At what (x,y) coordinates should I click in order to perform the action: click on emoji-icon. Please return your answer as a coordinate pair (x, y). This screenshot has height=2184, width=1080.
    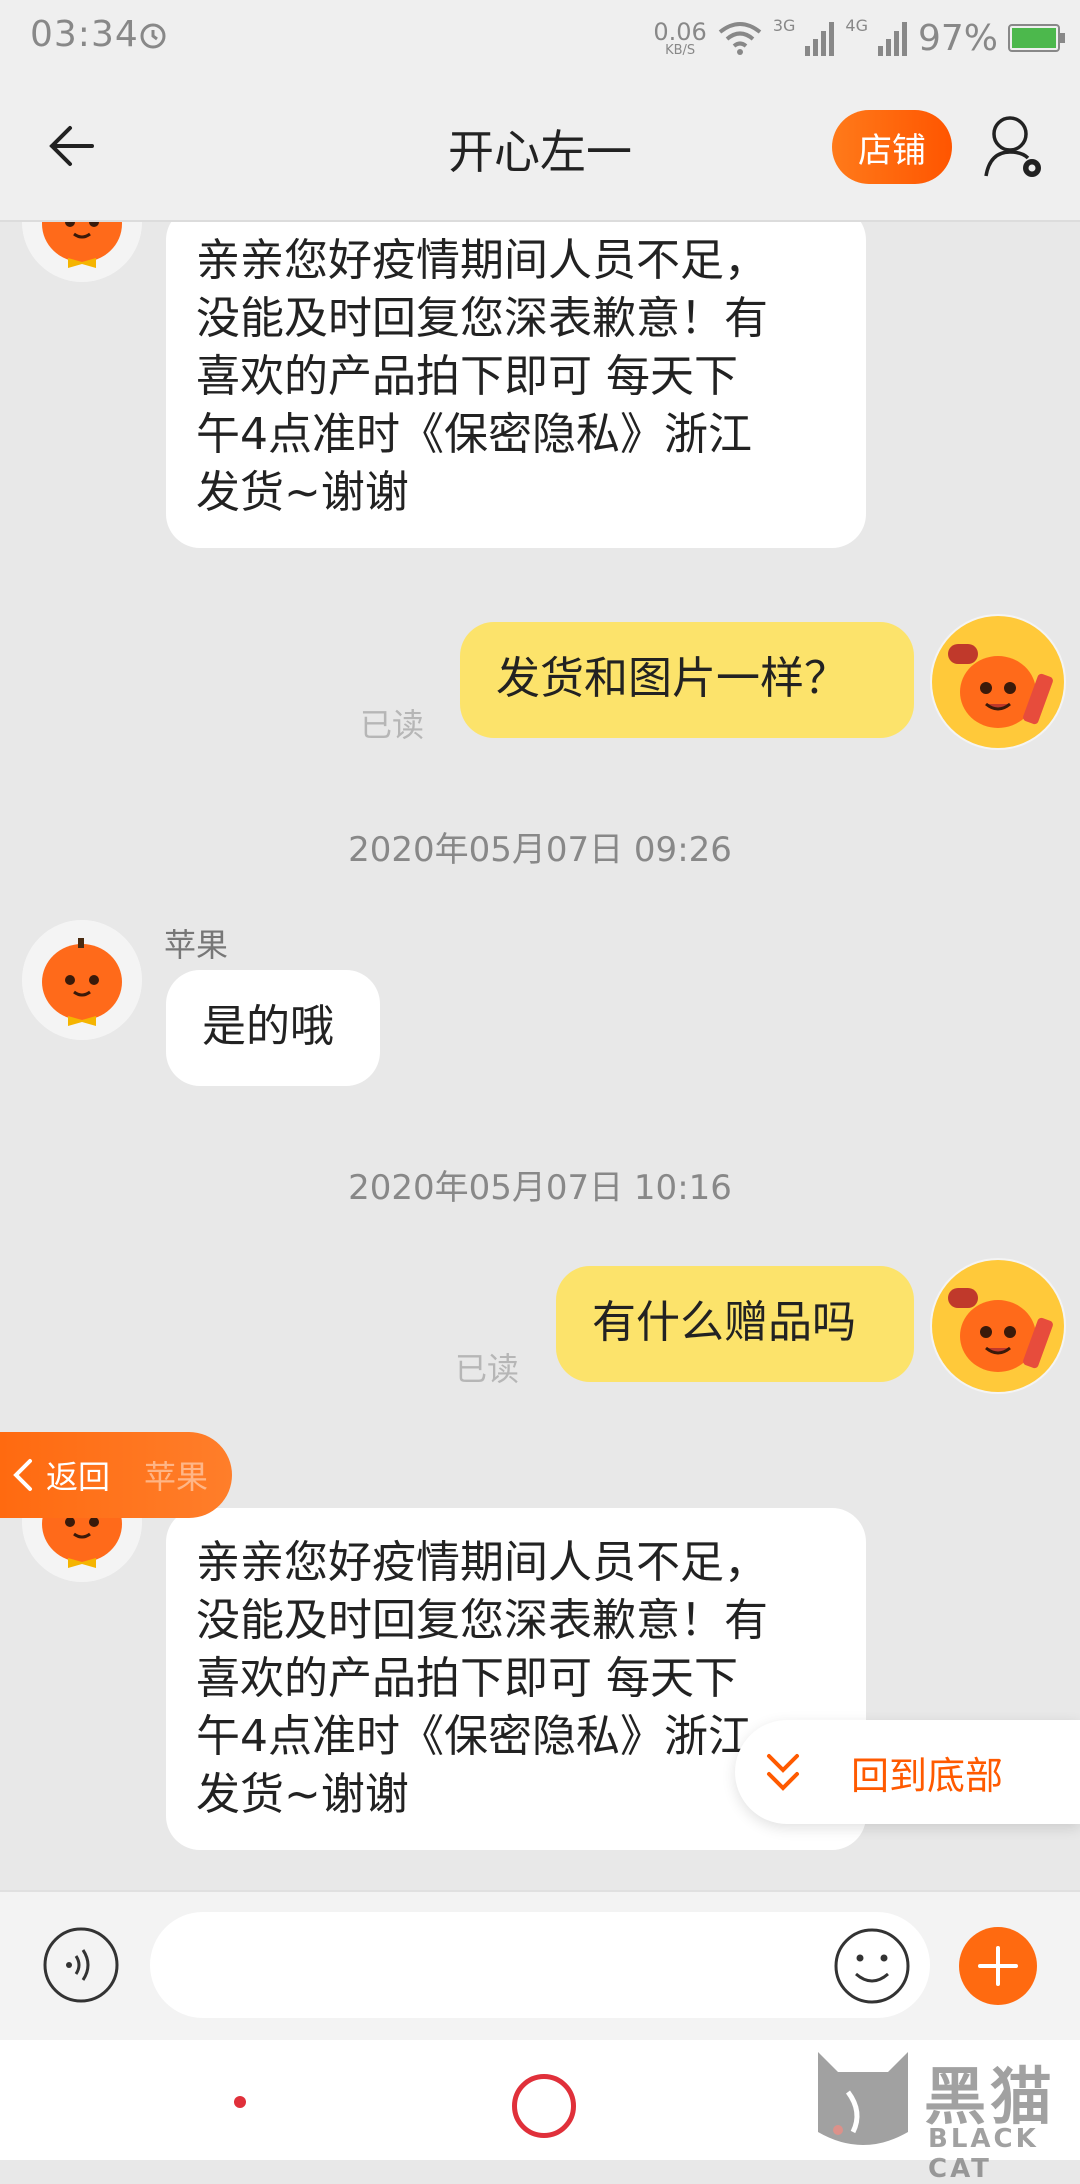
    Looking at the image, I should click on (872, 1966).